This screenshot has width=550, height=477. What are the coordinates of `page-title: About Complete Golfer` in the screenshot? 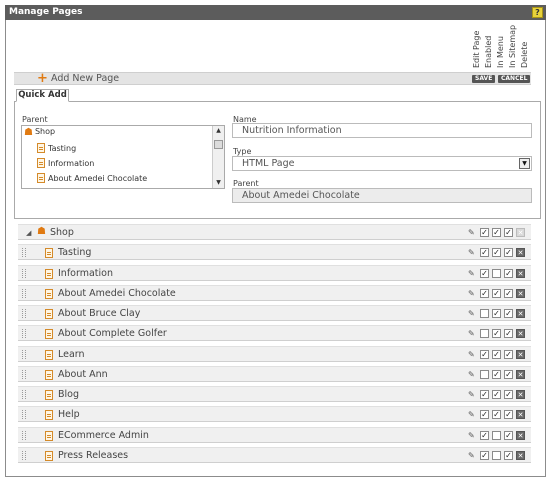 It's located at (112, 333).